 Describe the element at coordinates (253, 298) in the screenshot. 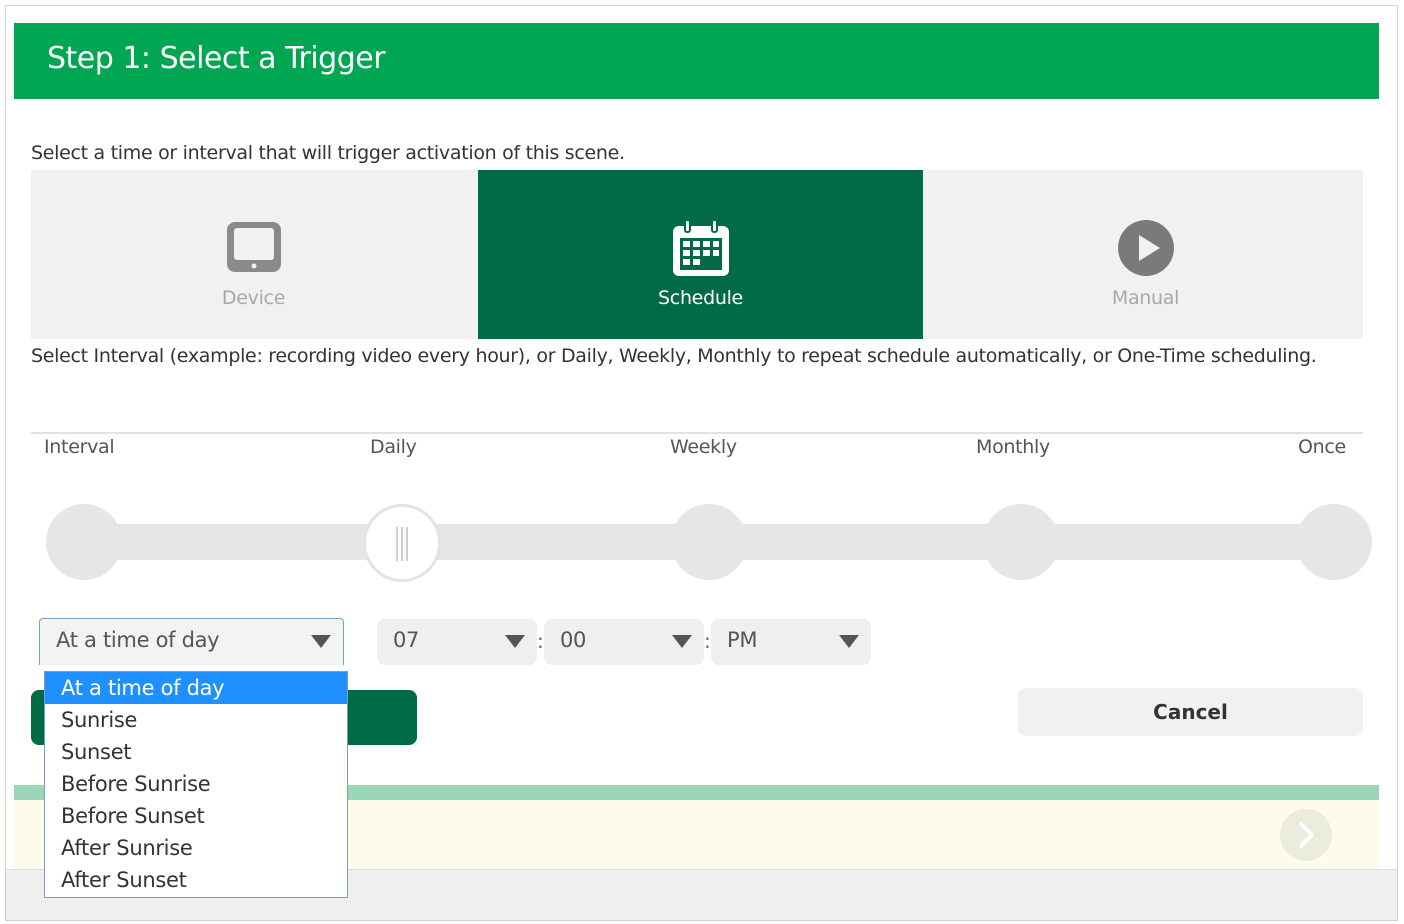

I see `trigger-device-label: Device` at that location.